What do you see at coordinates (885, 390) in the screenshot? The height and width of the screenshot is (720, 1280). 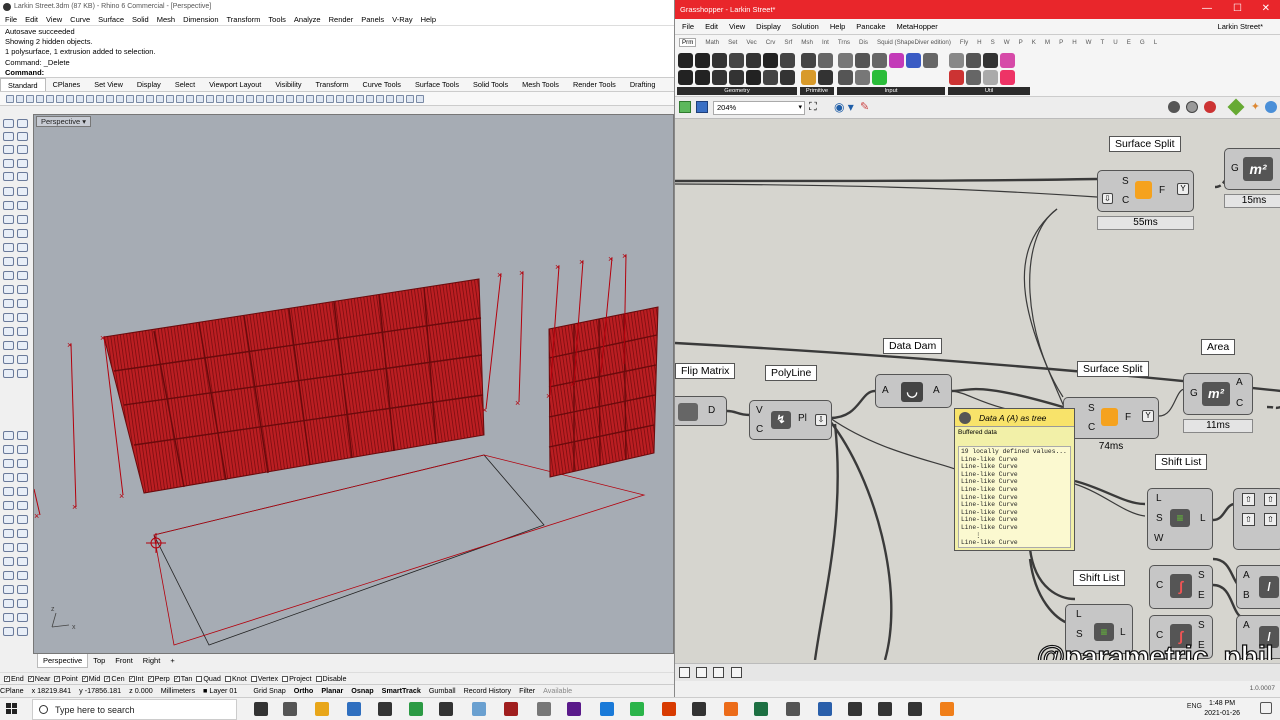 I see `input-port-a: A` at bounding box center [885, 390].